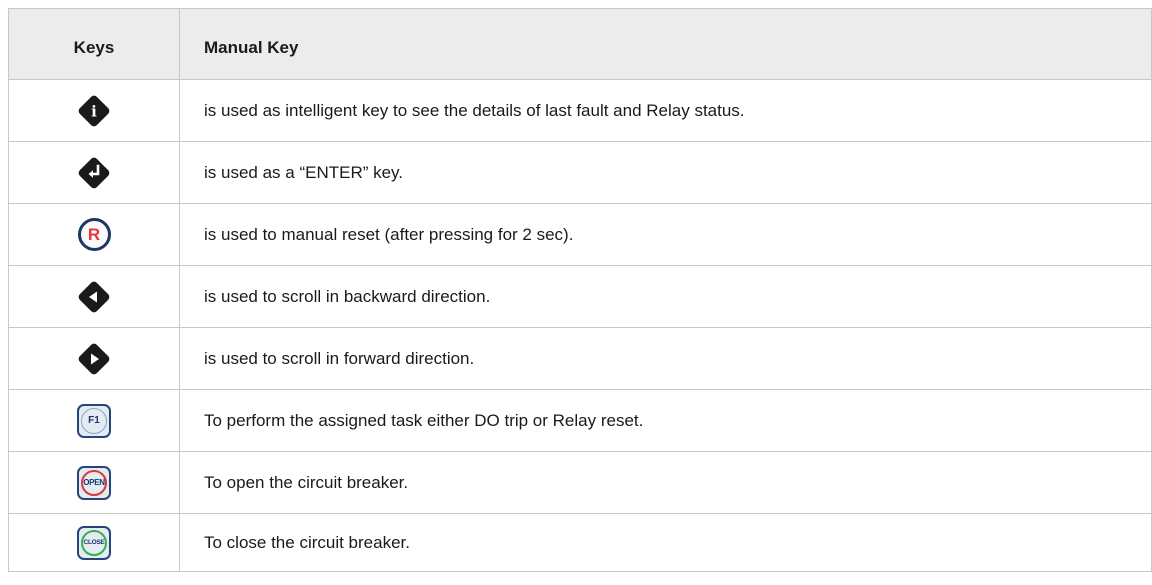 The height and width of the screenshot is (585, 1152). I want to click on key-description: is used as a “ENTER” key., so click(665, 172).